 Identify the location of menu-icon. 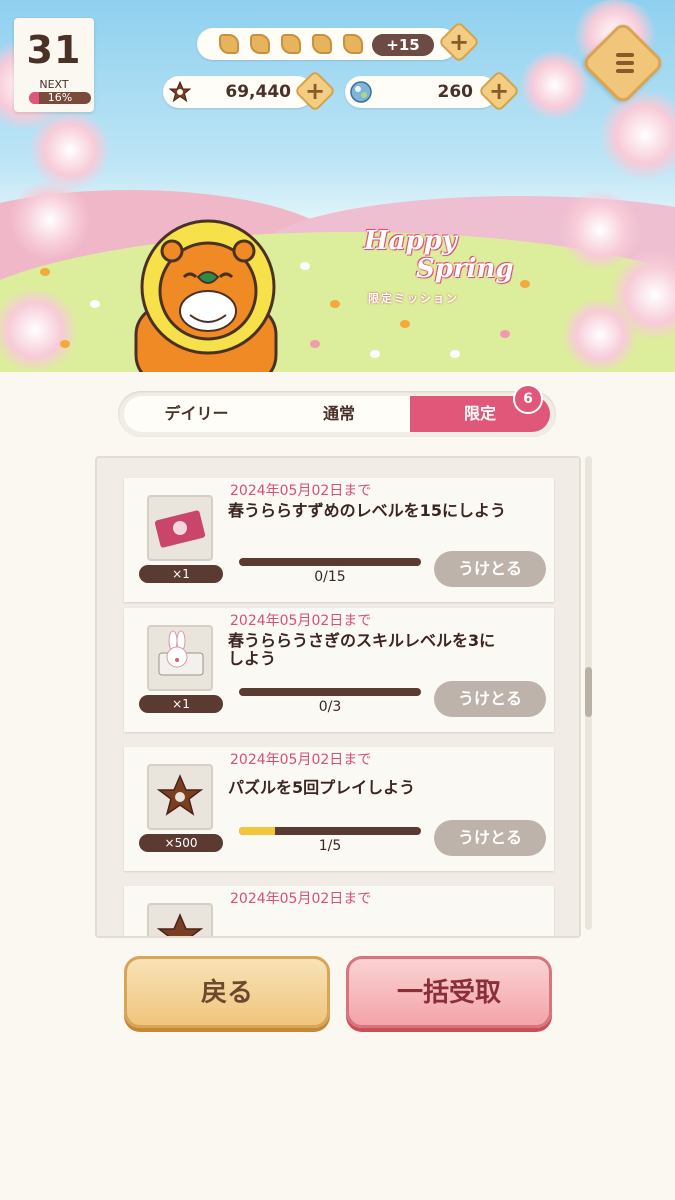
(625, 55).